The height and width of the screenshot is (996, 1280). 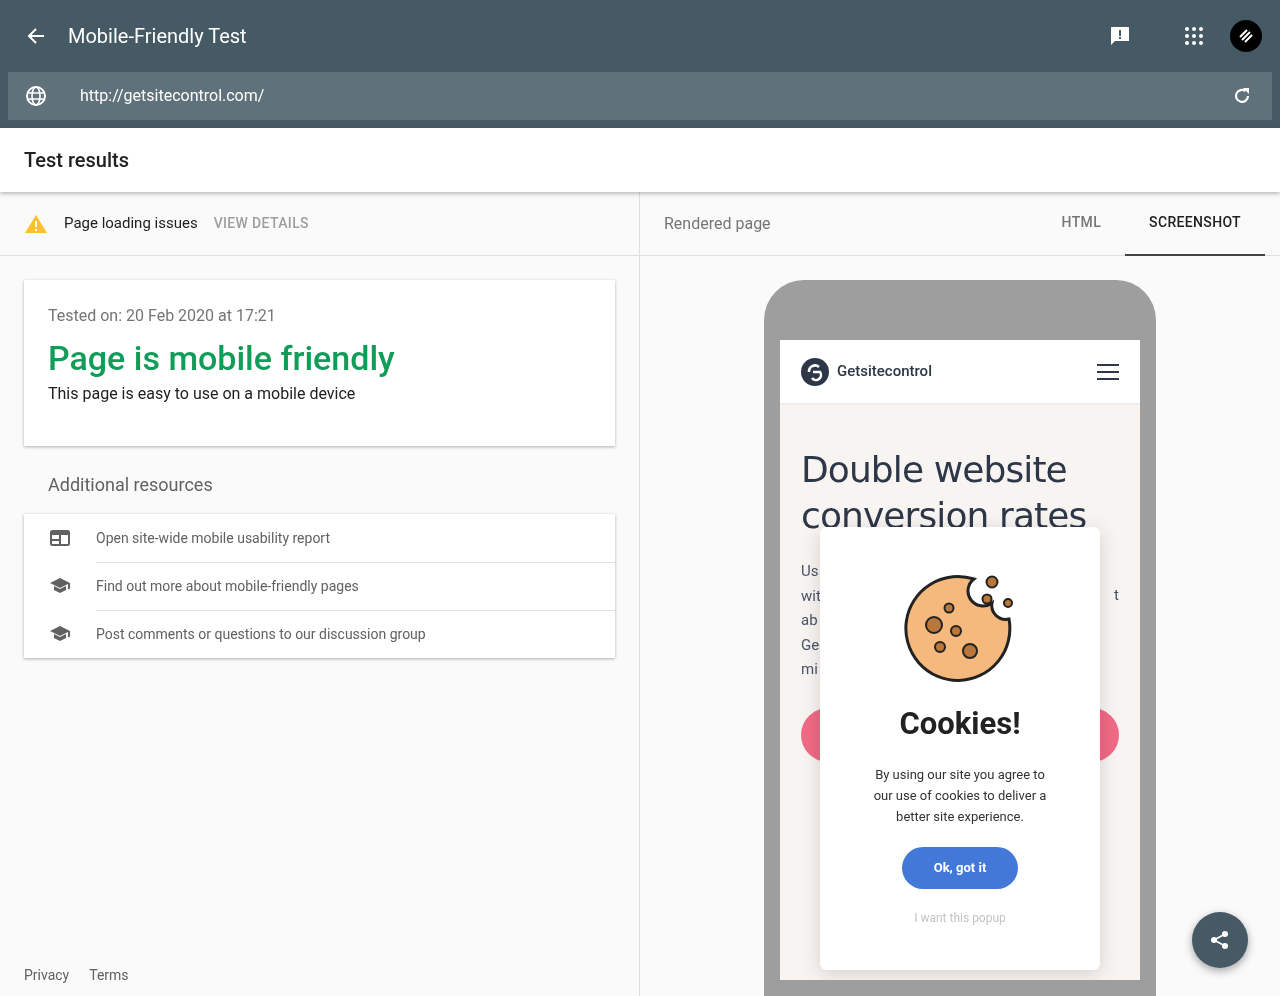 I want to click on hero-text-fragment: wit, so click(x=811, y=596).